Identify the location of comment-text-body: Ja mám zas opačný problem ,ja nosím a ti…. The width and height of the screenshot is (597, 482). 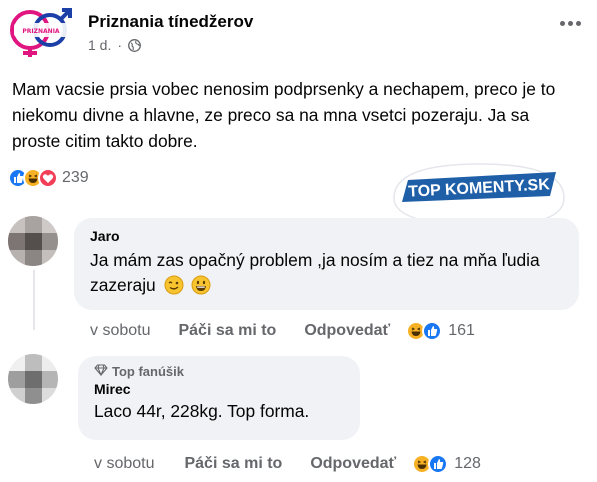
(315, 272).